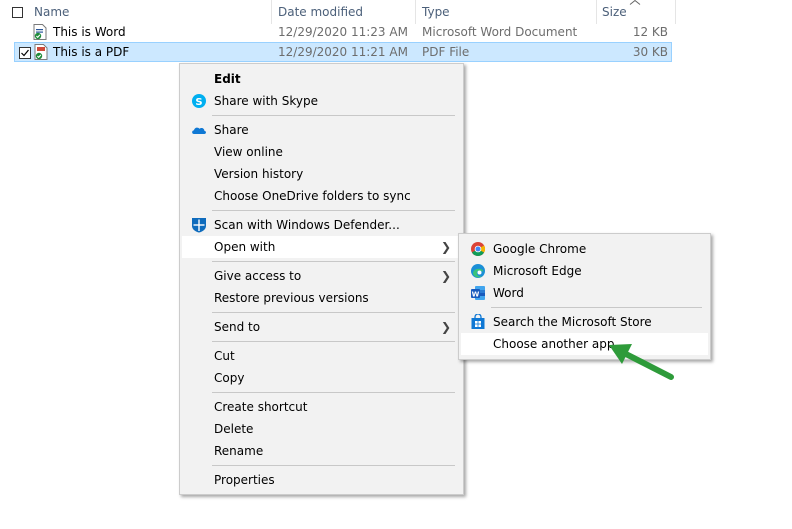  I want to click on file-date: 12/29/2020 11:23 AM, so click(343, 32).